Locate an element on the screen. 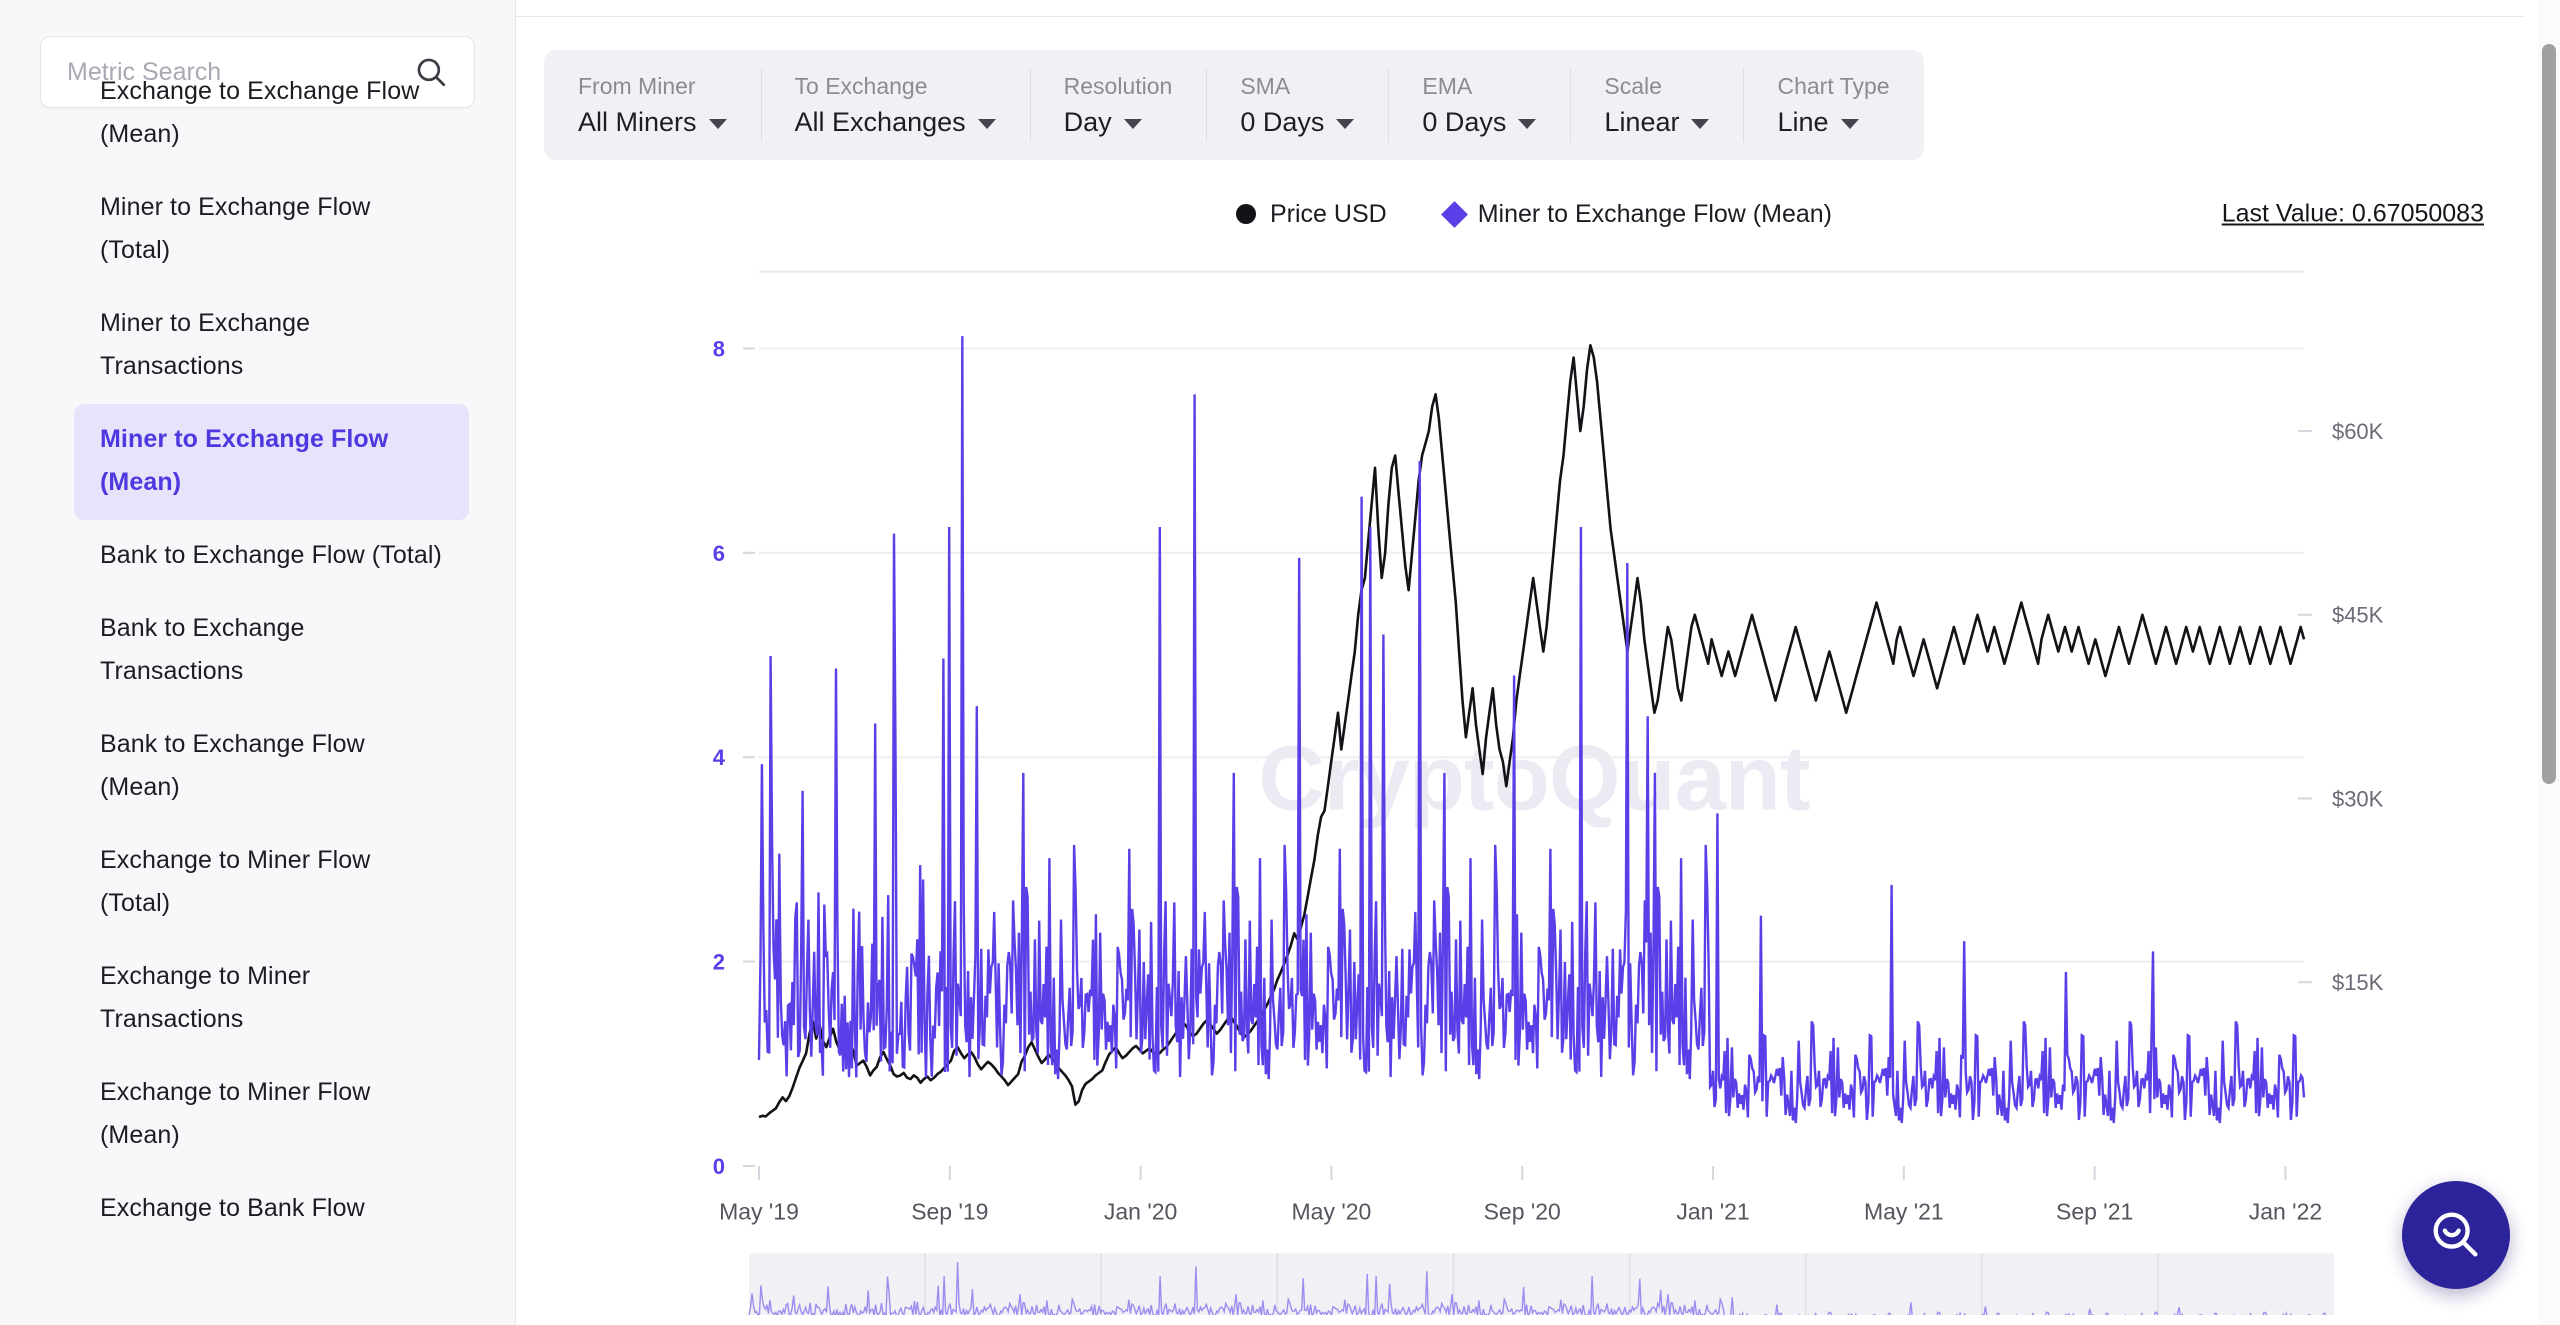 Image resolution: width=2560 pixels, height=1325 pixels. sidebar-metric-item: Miner to Exchange Flow (Mean) is located at coordinates (271, 462).